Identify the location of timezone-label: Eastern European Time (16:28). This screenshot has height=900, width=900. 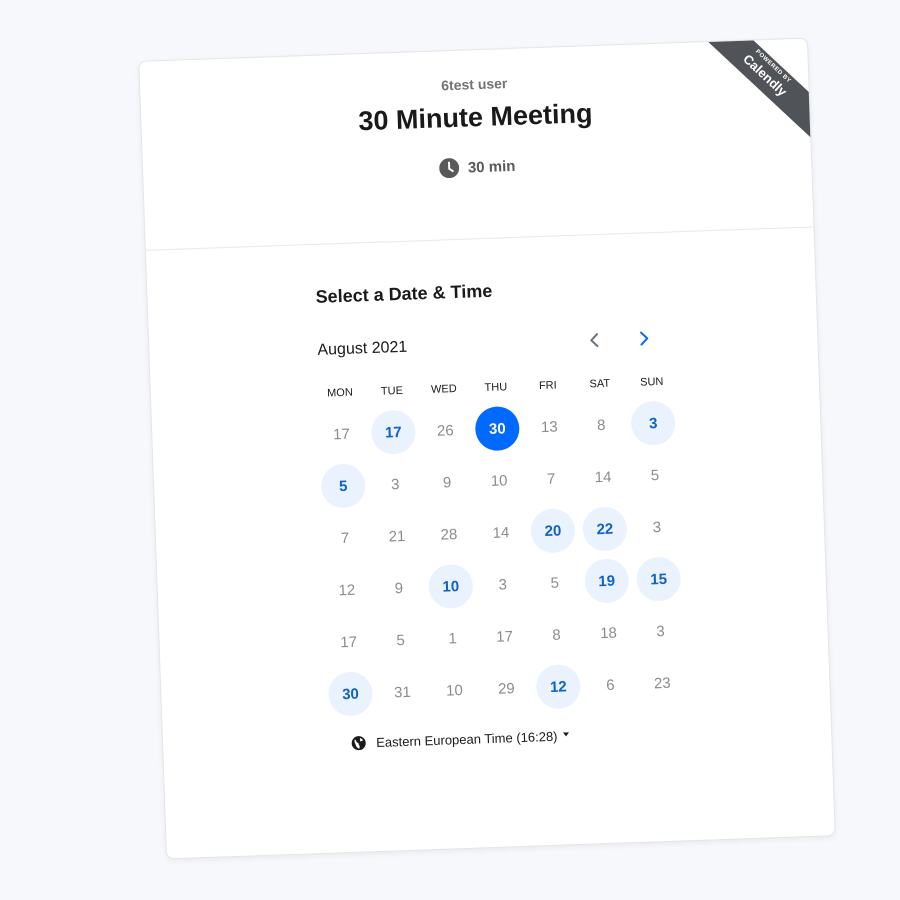
(466, 739).